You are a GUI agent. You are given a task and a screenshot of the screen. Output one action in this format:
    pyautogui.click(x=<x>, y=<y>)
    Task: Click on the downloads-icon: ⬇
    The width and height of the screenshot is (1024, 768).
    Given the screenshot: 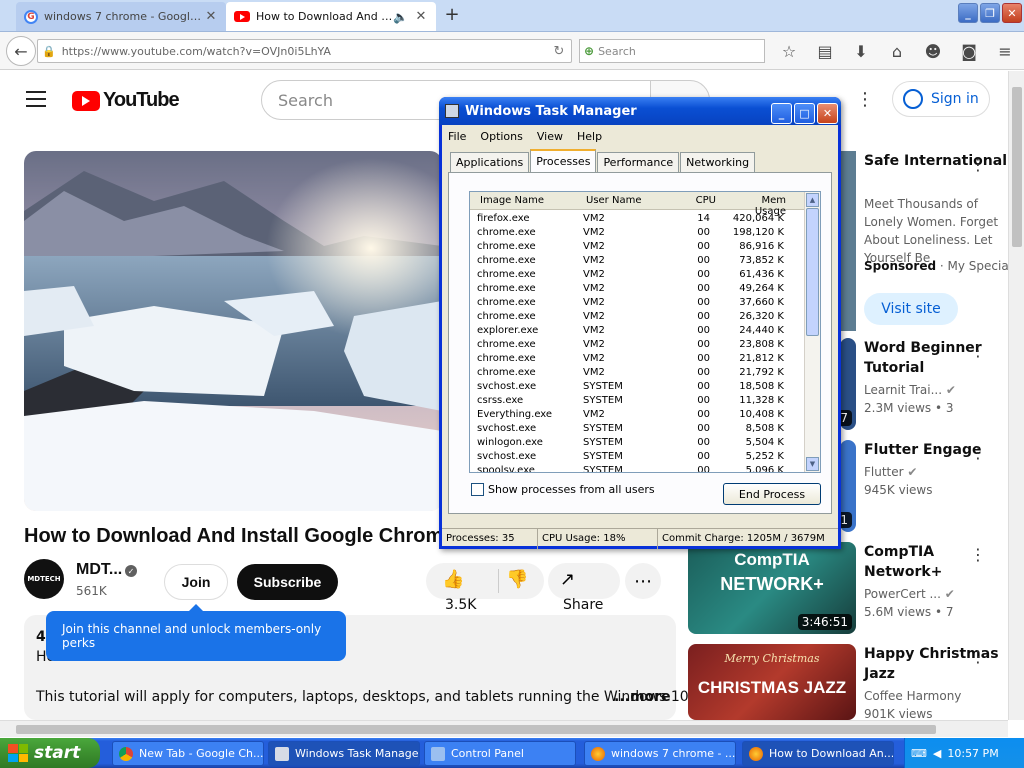 What is the action you would take?
    pyautogui.click(x=861, y=51)
    